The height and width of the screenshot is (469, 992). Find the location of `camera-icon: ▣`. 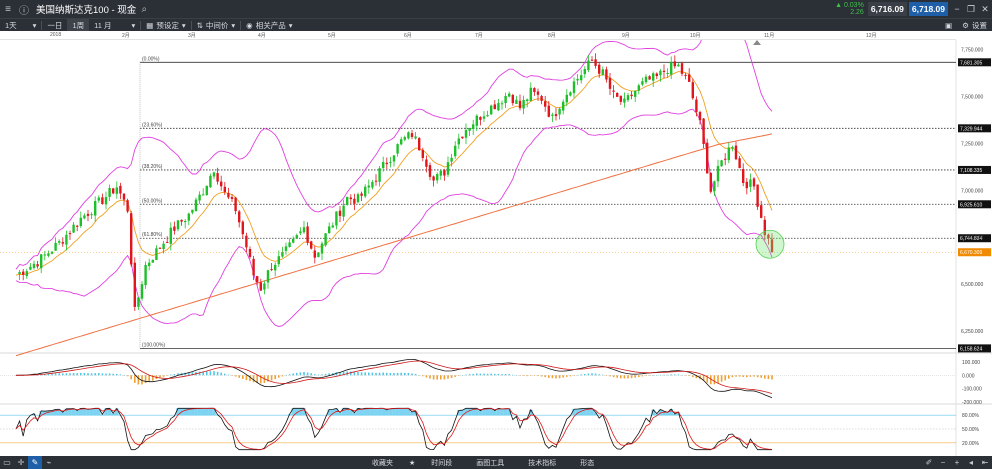

camera-icon: ▣ is located at coordinates (948, 25).